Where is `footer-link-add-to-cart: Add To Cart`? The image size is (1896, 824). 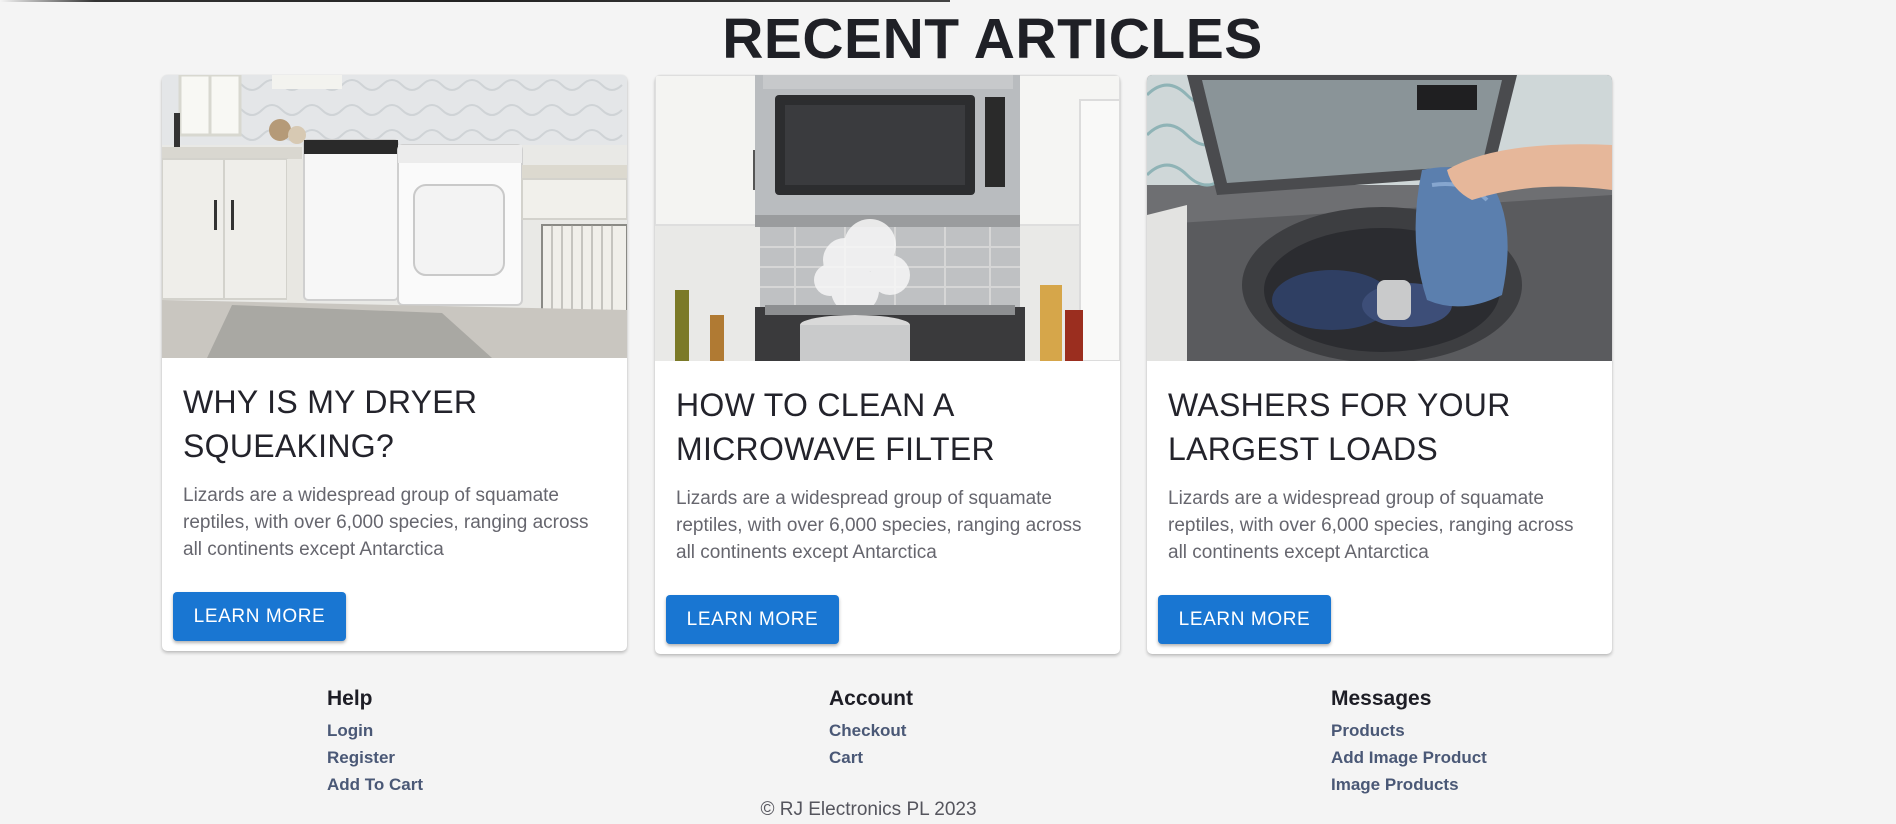 footer-link-add-to-cart: Add To Cart is located at coordinates (375, 784).